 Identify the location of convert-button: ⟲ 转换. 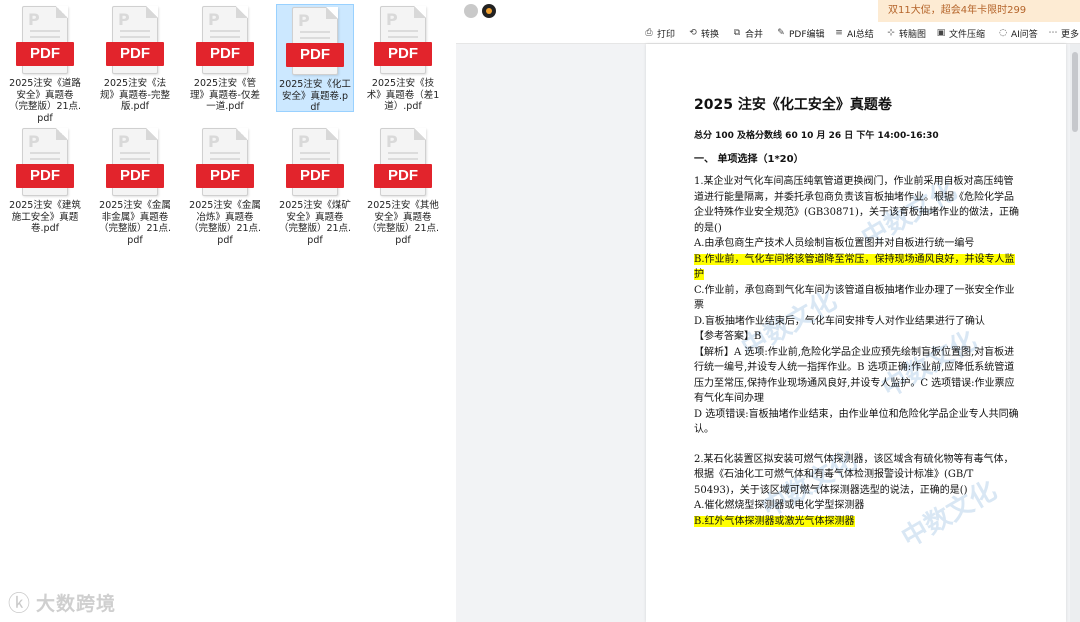
(703, 33).